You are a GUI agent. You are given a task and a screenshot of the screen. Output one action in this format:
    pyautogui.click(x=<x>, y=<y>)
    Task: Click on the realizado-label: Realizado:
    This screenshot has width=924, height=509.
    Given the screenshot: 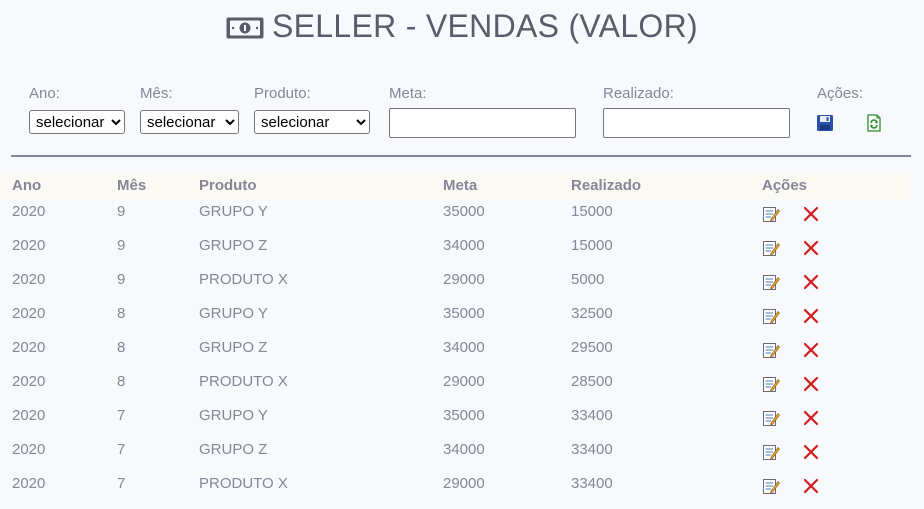 What is the action you would take?
    pyautogui.click(x=638, y=93)
    